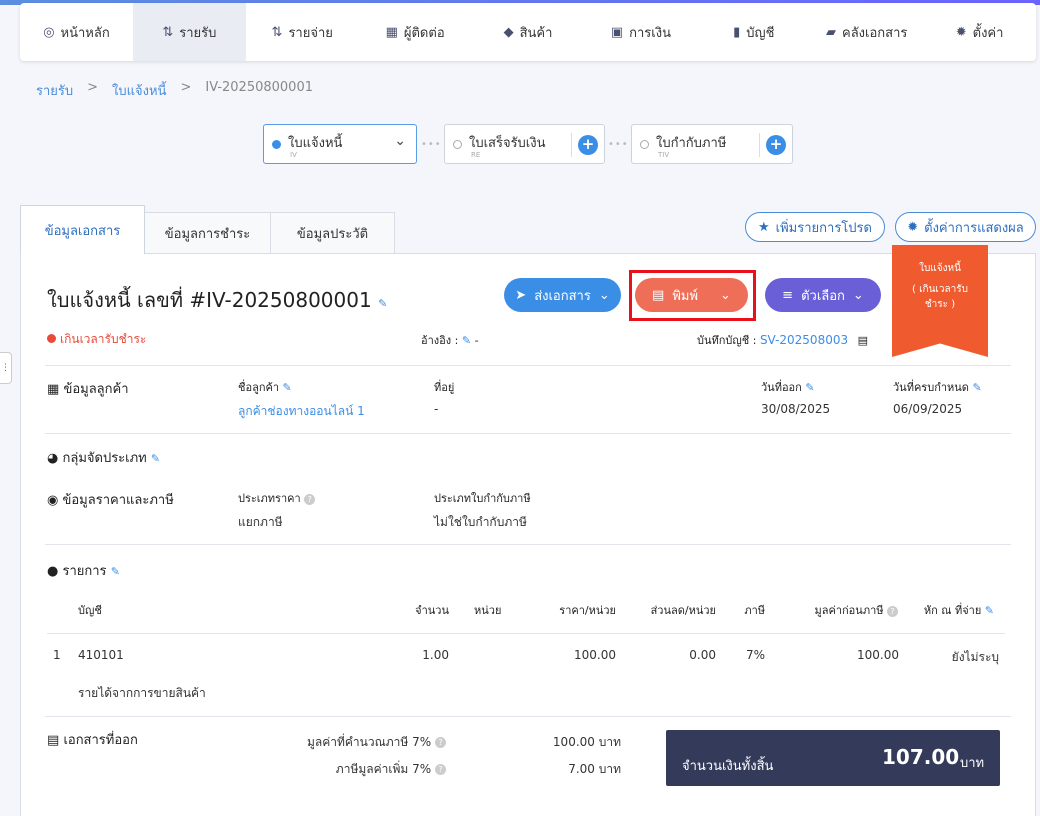 This screenshot has width=1040, height=816. Describe the element at coordinates (849, 610) in the screenshot. I see `pretax-label: มูลค่าก่อนภาษี` at that location.